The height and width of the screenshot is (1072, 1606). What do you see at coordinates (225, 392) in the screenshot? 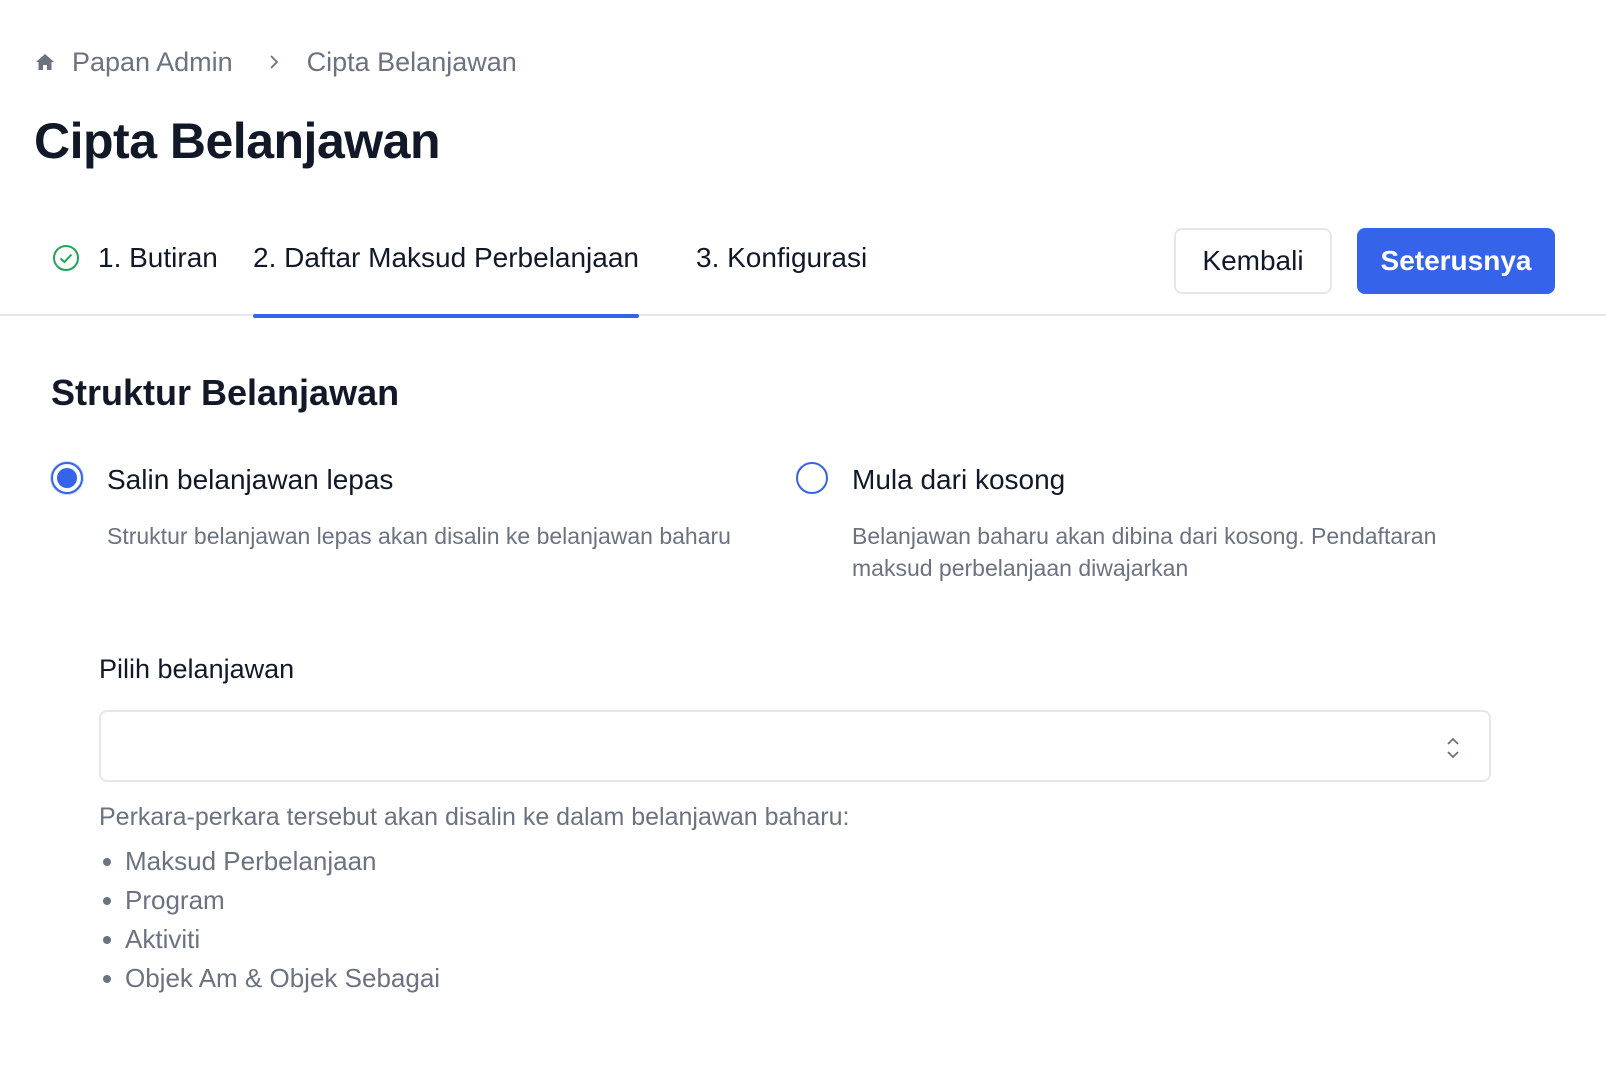
I see `section-title: Struktur Belanjawan` at bounding box center [225, 392].